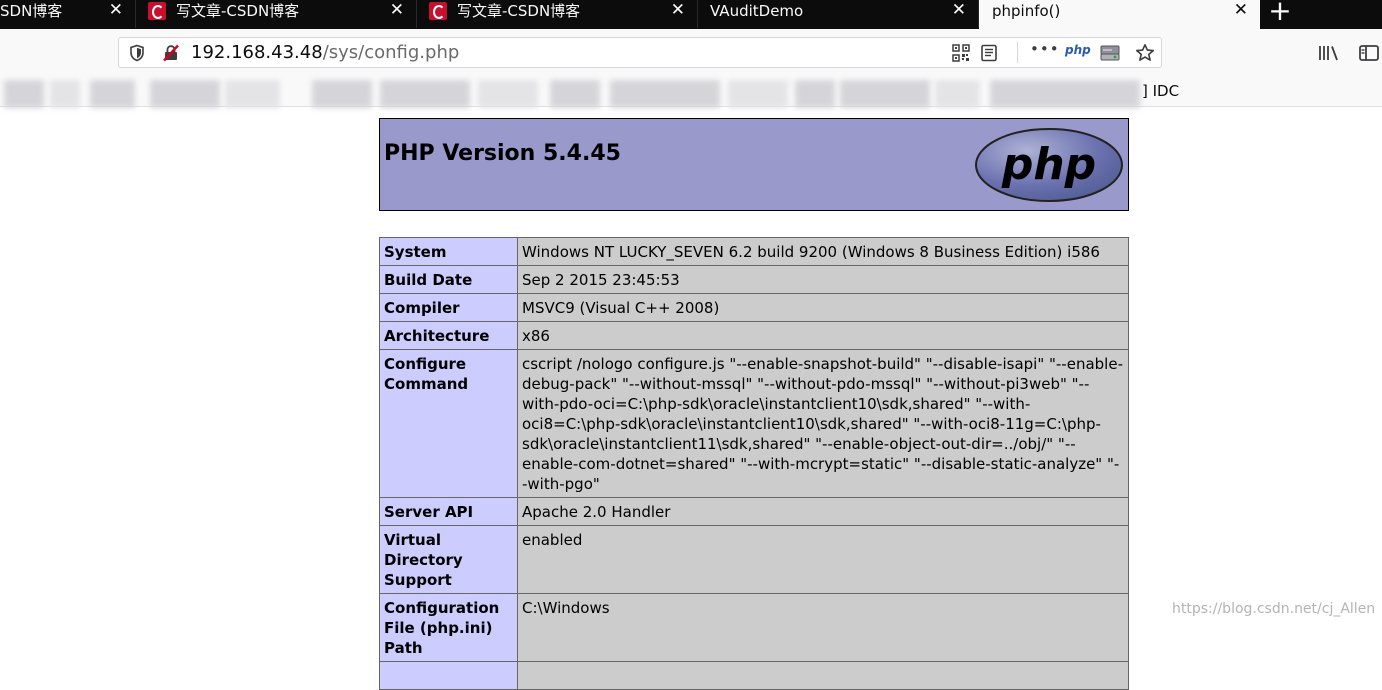 The height and width of the screenshot is (690, 1382). I want to click on page-actions-menu-icon: •••, so click(1045, 49).